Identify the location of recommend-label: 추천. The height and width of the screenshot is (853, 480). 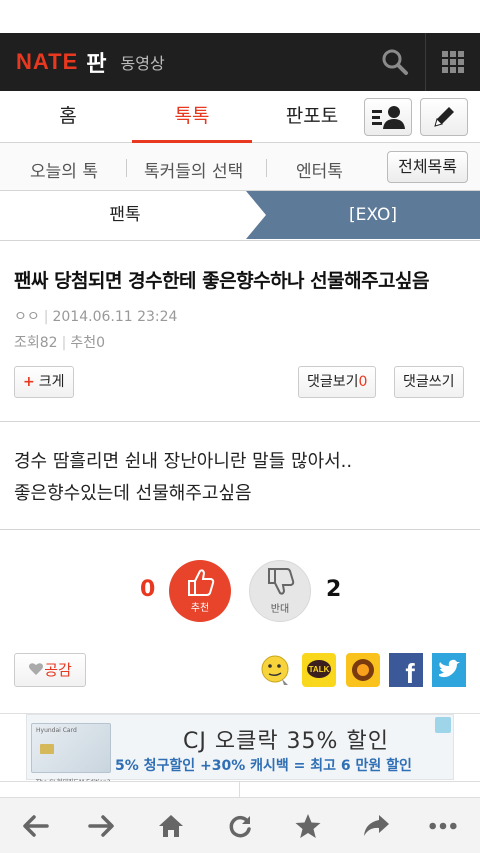
(83, 343).